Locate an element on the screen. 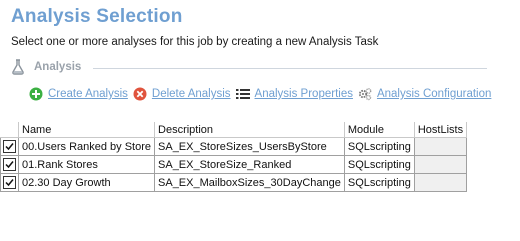 This screenshot has width=520, height=241. table-header-row: Name Description Module HostLists is located at coordinates (234, 130).